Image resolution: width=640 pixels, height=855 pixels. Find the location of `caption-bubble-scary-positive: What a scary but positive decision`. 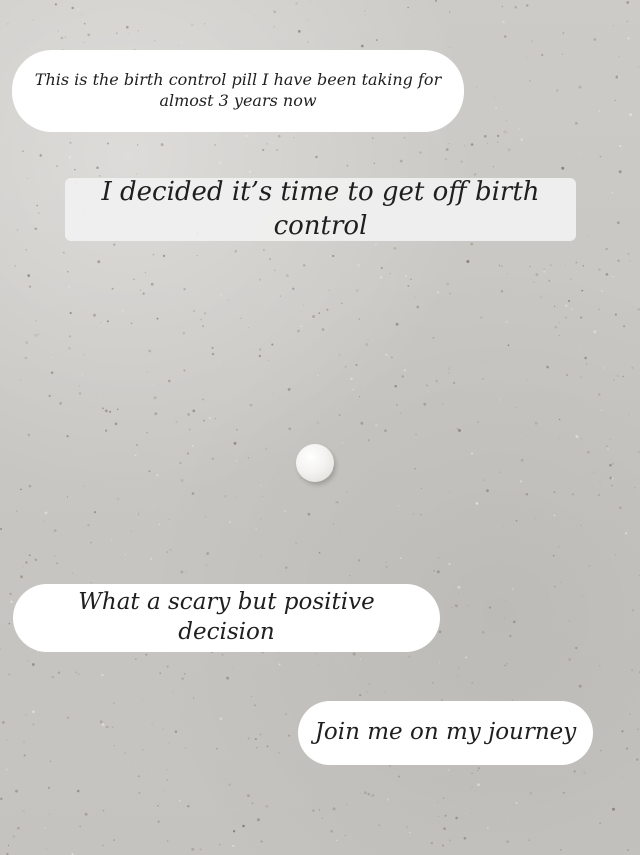

caption-bubble-scary-positive: What a scary but positive decision is located at coordinates (226, 618).